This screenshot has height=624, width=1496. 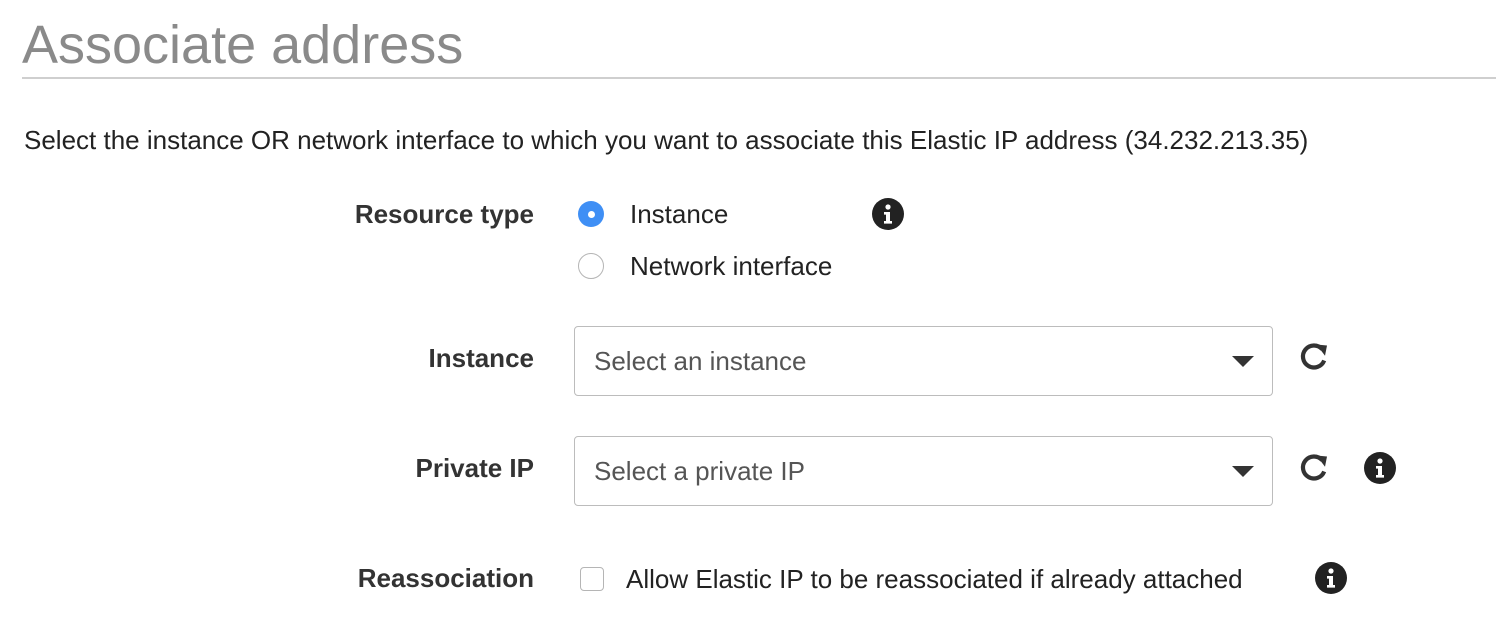 What do you see at coordinates (923, 471) in the screenshot?
I see `private-ip-select: Select a private IP` at bounding box center [923, 471].